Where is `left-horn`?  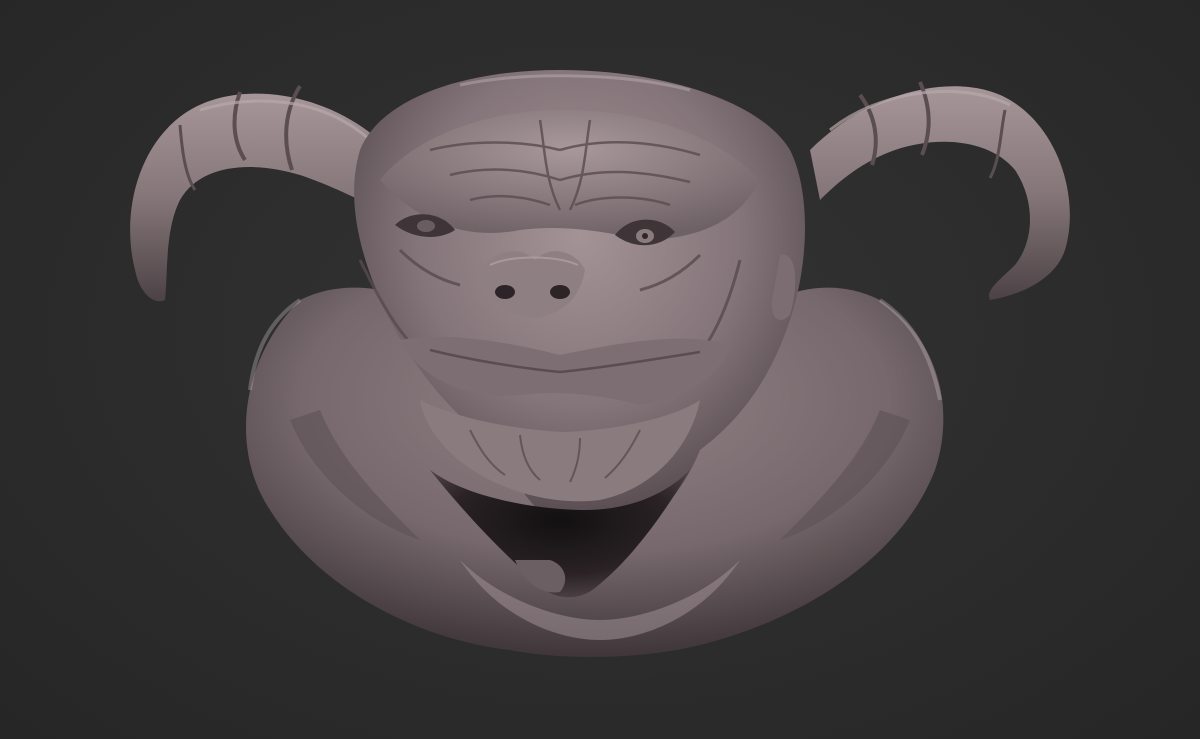 left-horn is located at coordinates (260, 193).